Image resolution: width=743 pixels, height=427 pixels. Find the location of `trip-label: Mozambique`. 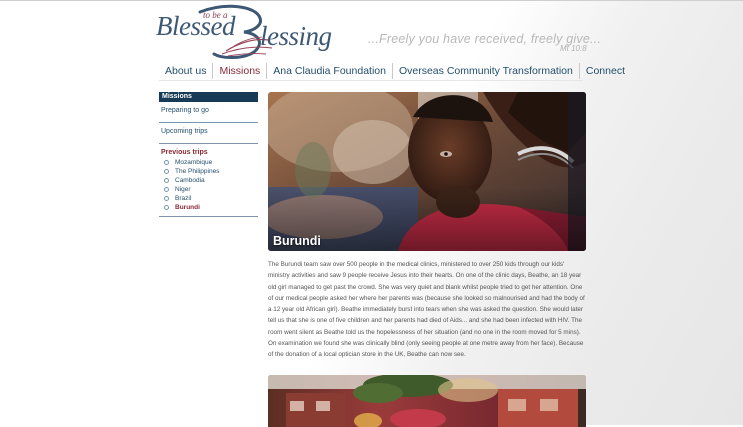

trip-label: Mozambique is located at coordinates (194, 162).